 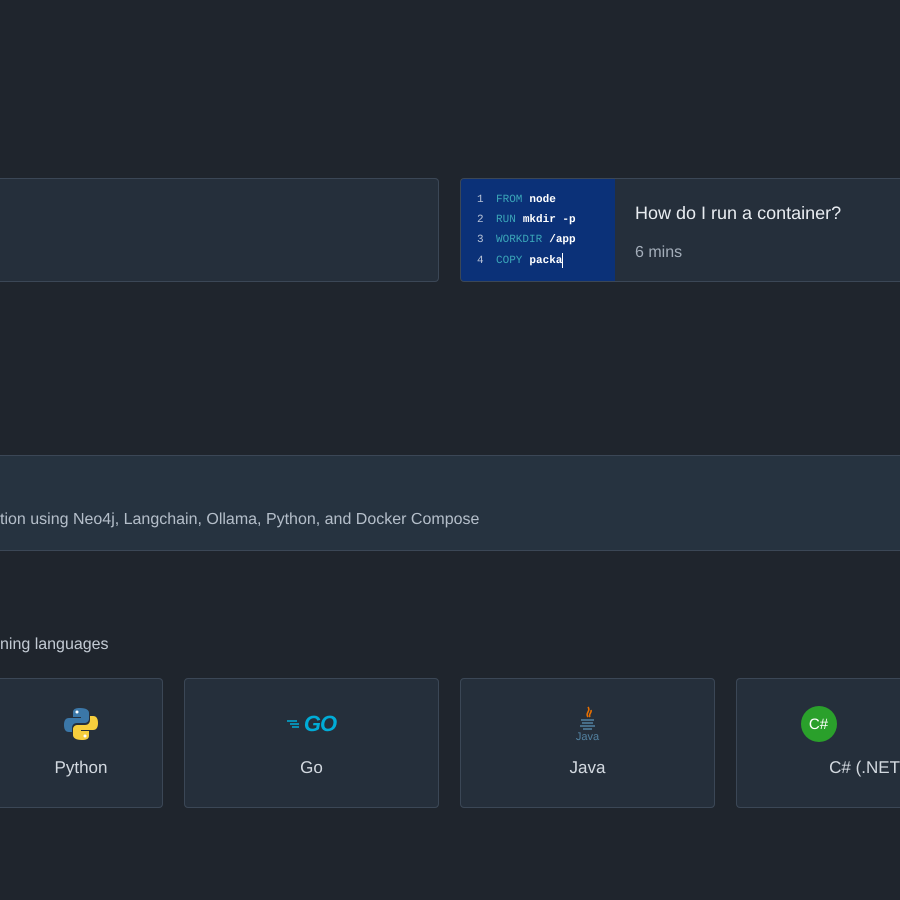 What do you see at coordinates (549, 220) in the screenshot?
I see `code-value: mkdir -p` at bounding box center [549, 220].